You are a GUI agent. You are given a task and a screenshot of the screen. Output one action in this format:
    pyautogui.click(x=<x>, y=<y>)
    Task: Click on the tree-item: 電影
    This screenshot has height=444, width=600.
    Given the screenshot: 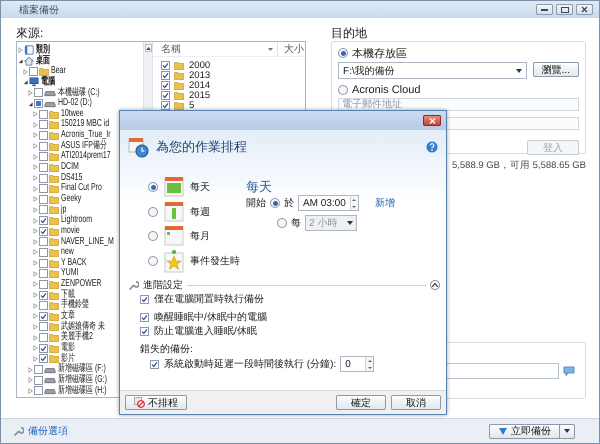 What is the action you would take?
    pyautogui.click(x=68, y=348)
    